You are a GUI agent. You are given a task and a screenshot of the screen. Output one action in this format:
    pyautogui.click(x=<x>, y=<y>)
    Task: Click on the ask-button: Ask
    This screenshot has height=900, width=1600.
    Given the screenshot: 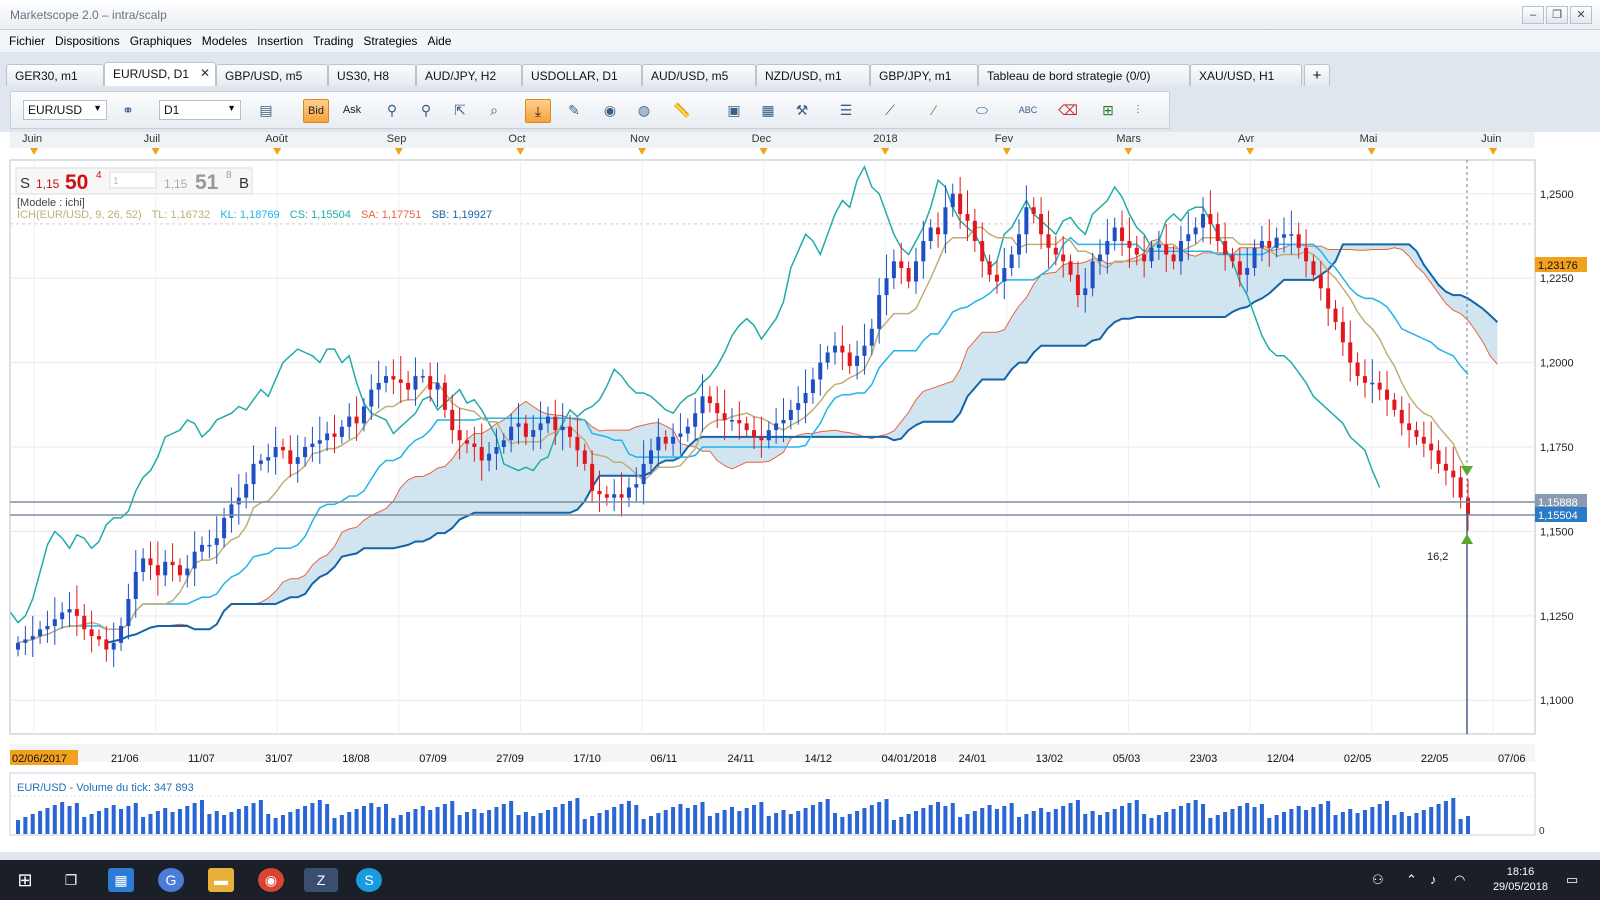 What is the action you would take?
    pyautogui.click(x=352, y=111)
    